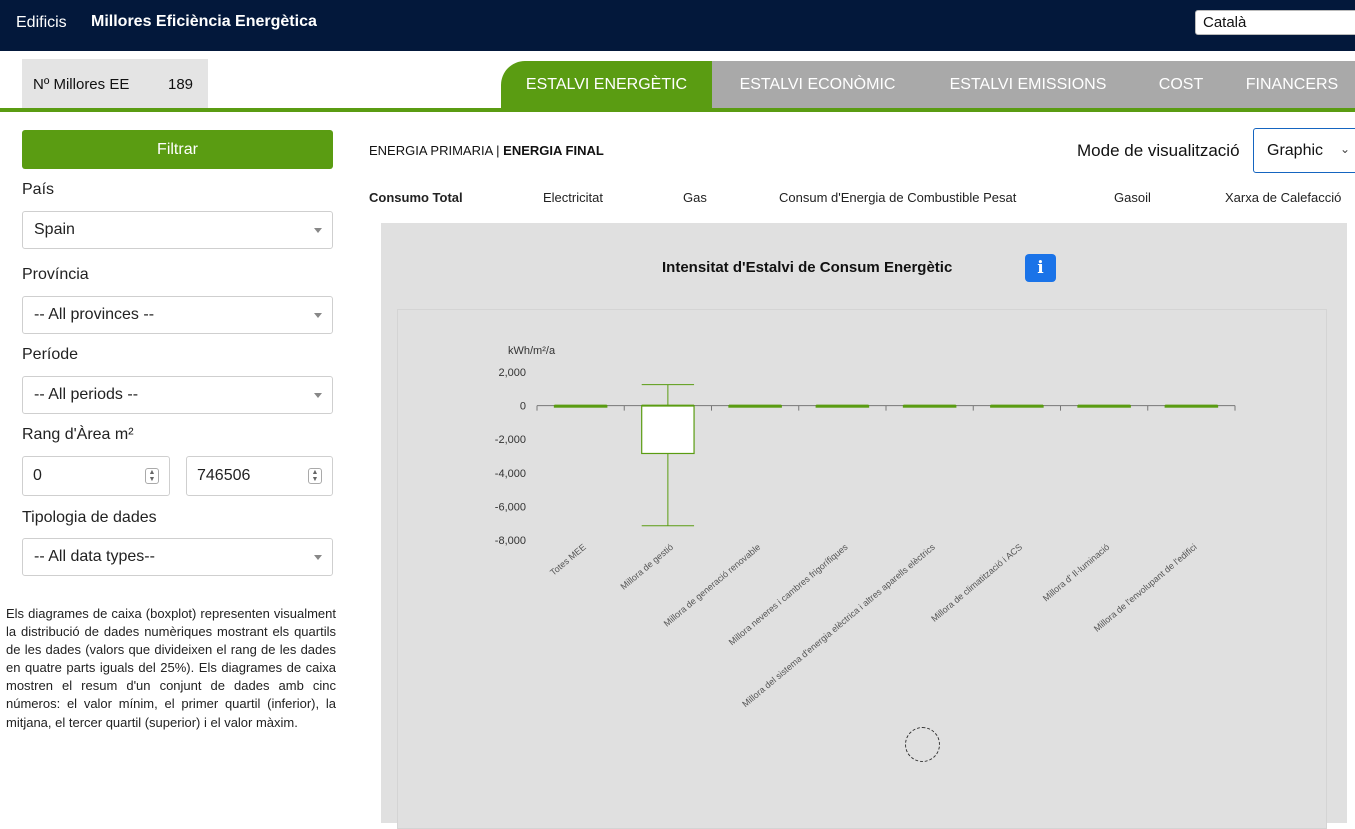 This screenshot has width=1355, height=829. What do you see at coordinates (1283, 197) in the screenshot?
I see `subtab-district-heating: Xarxa de Calefacció` at bounding box center [1283, 197].